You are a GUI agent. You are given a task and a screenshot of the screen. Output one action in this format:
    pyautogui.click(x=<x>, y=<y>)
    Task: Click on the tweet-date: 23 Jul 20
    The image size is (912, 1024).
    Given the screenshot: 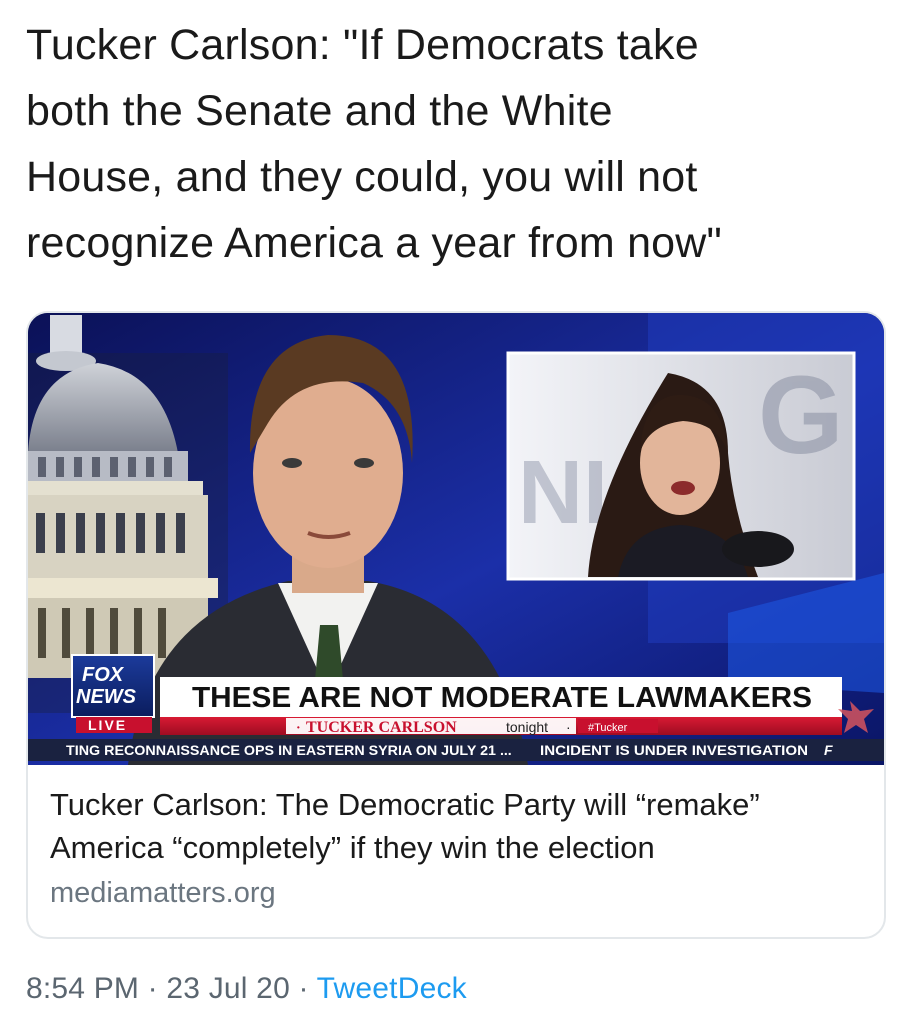 What is the action you would take?
    pyautogui.click(x=228, y=988)
    